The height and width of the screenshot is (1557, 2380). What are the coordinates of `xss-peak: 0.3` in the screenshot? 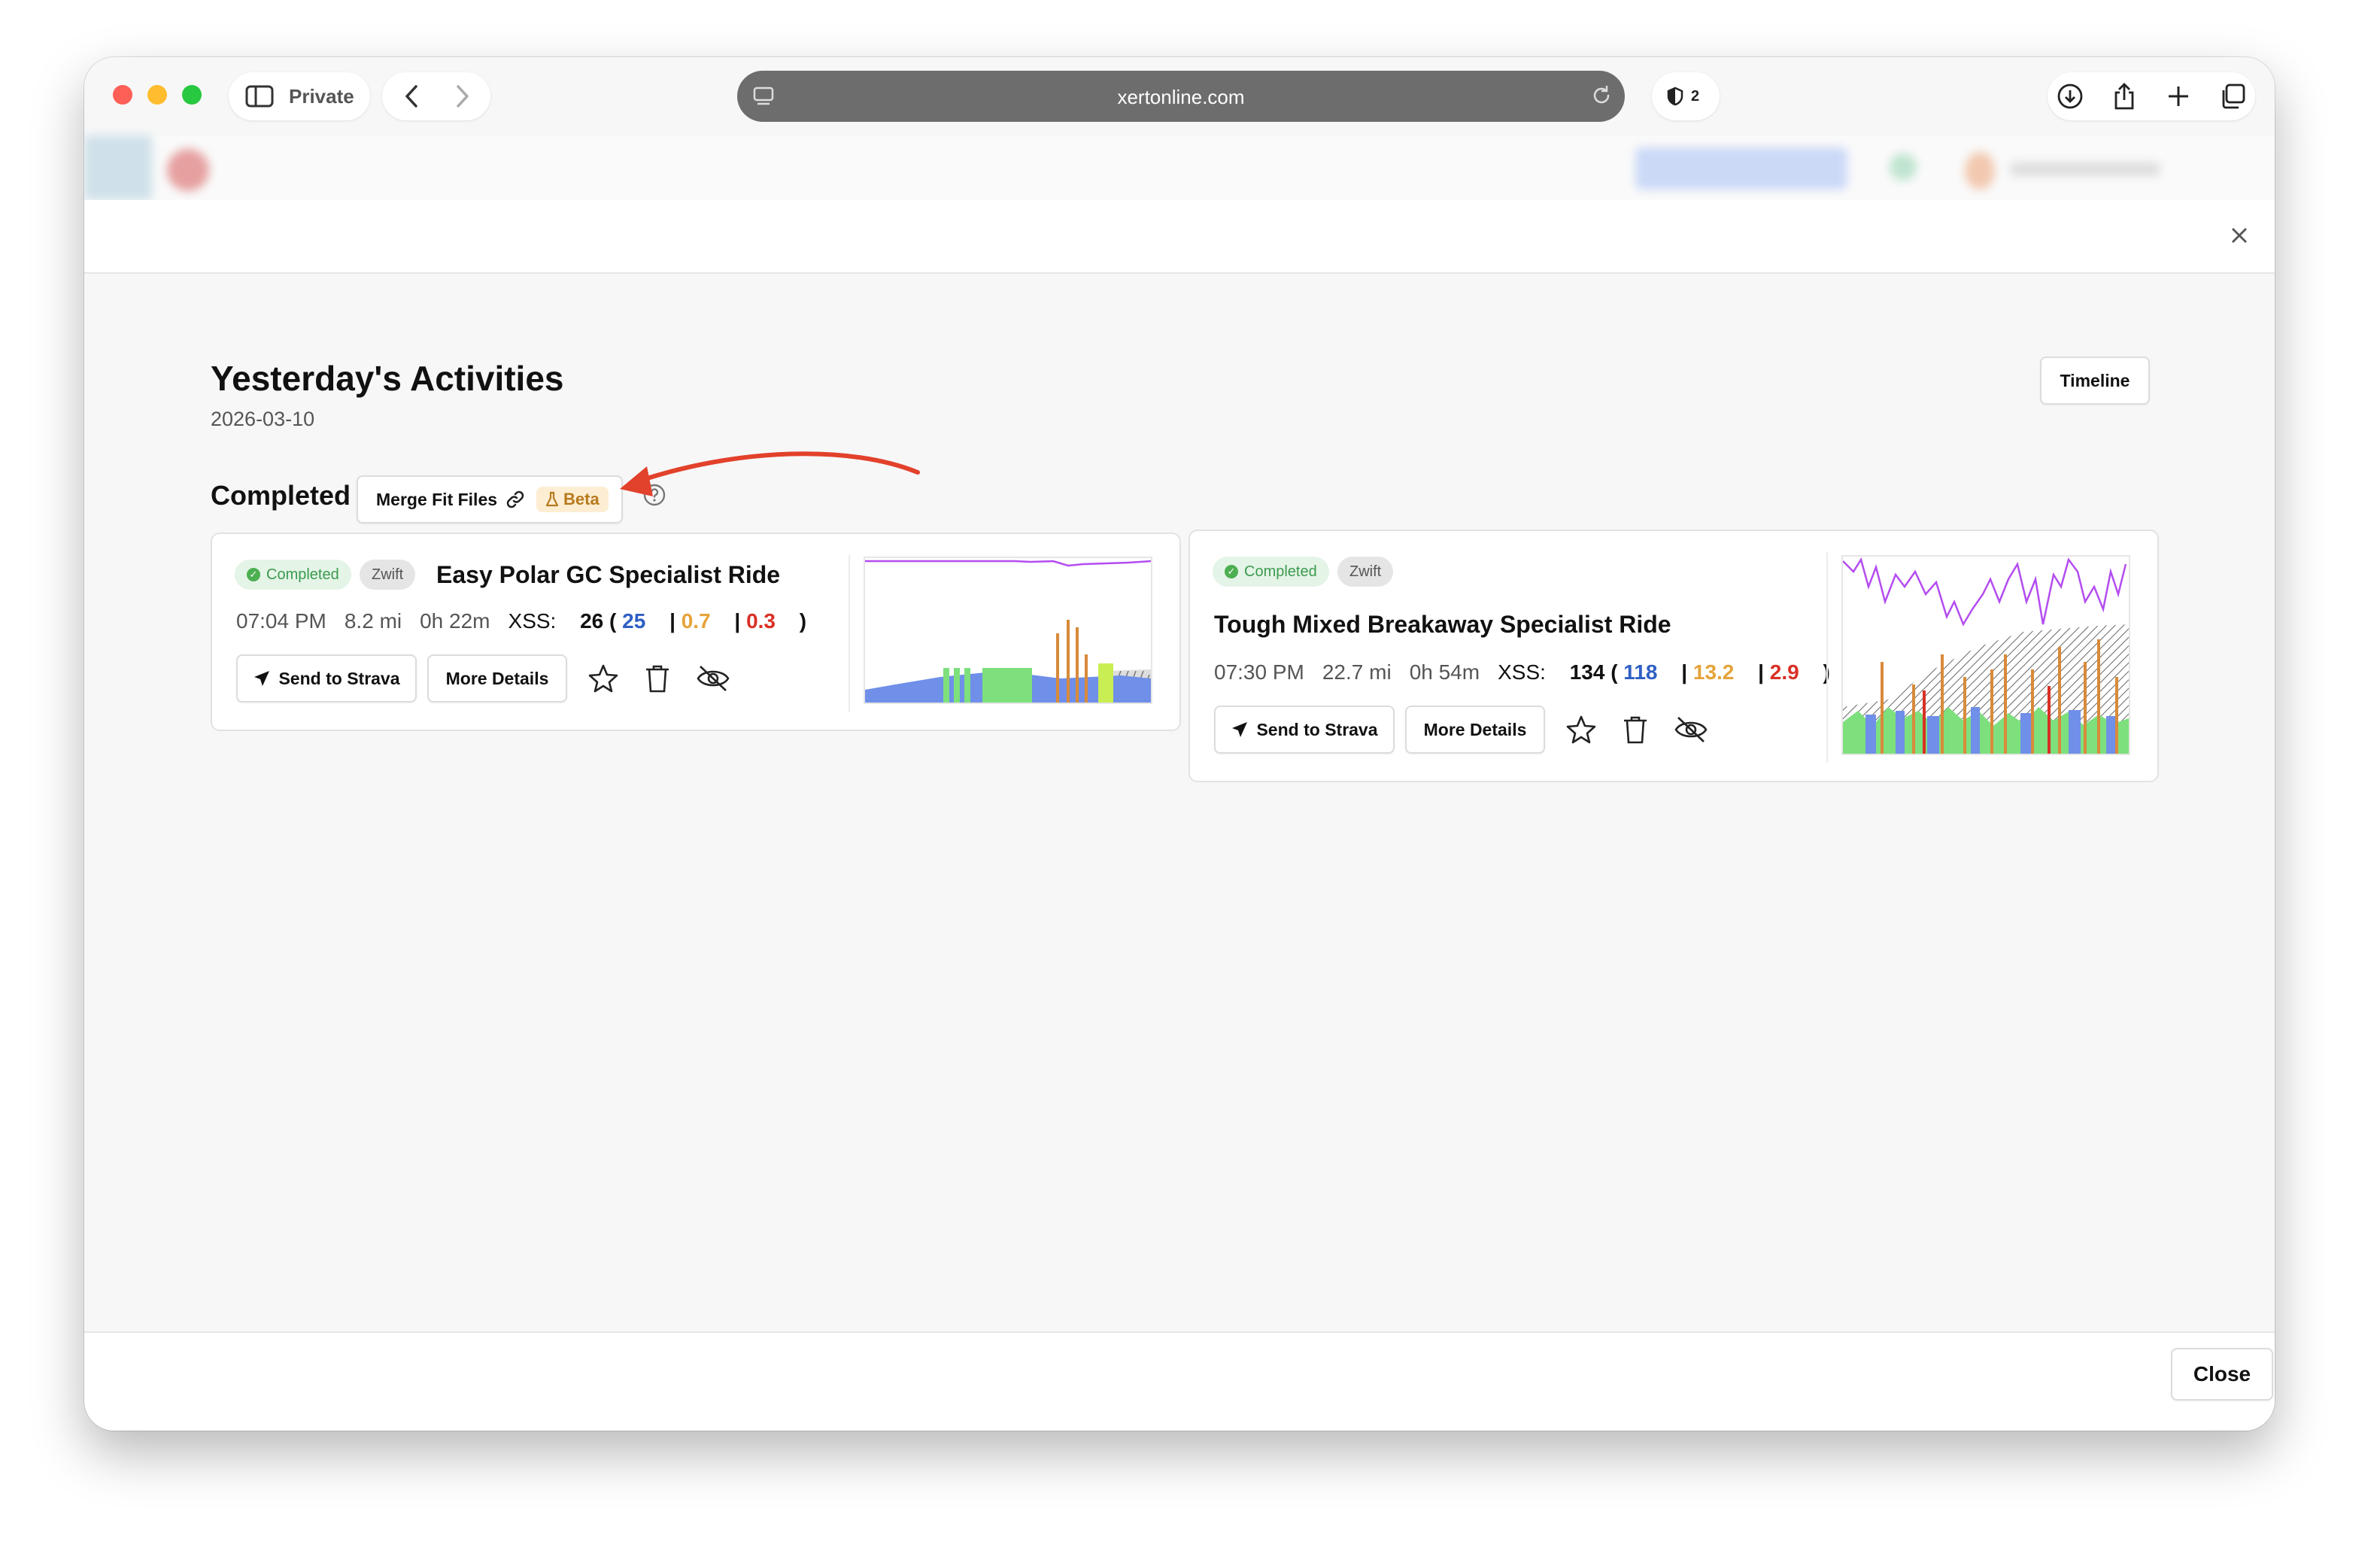 It's located at (761, 621).